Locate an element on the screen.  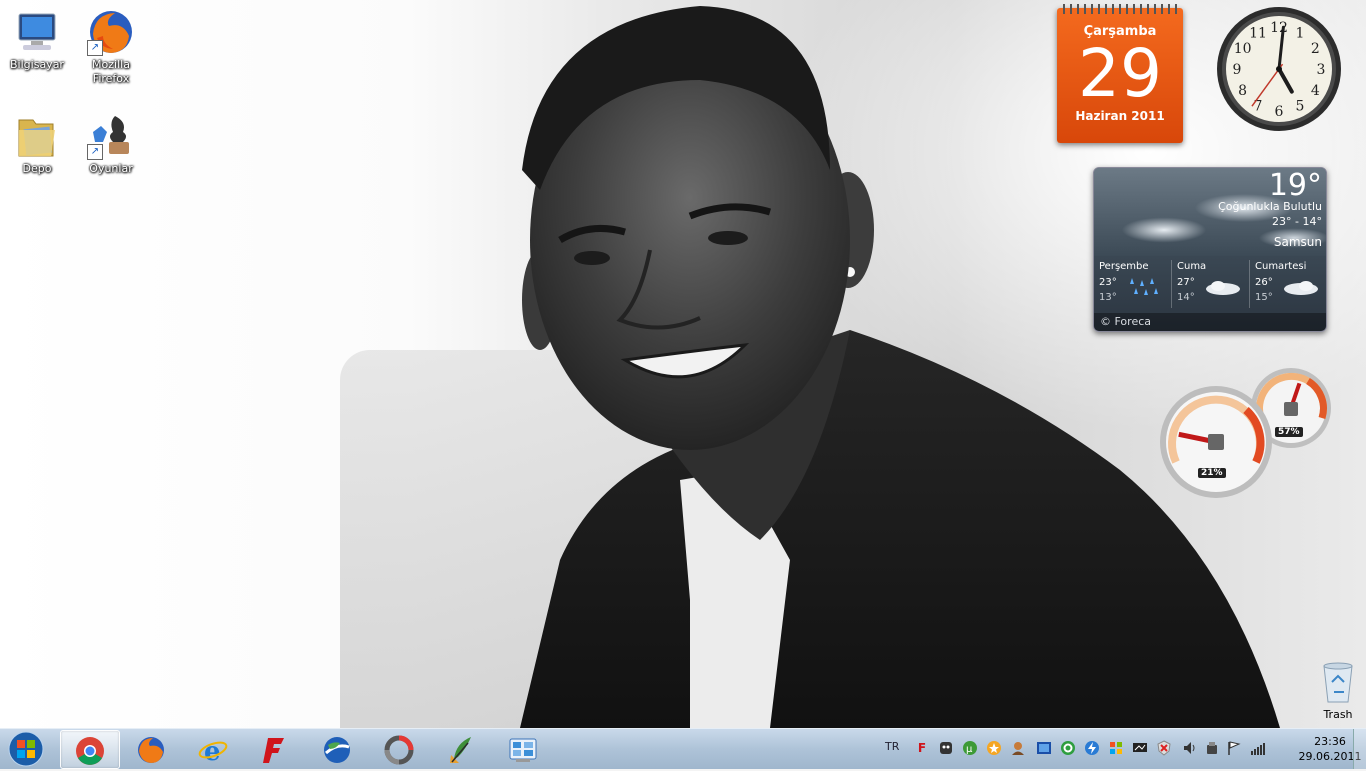
taskbar-app-picasa is located at coordinates (399, 748).